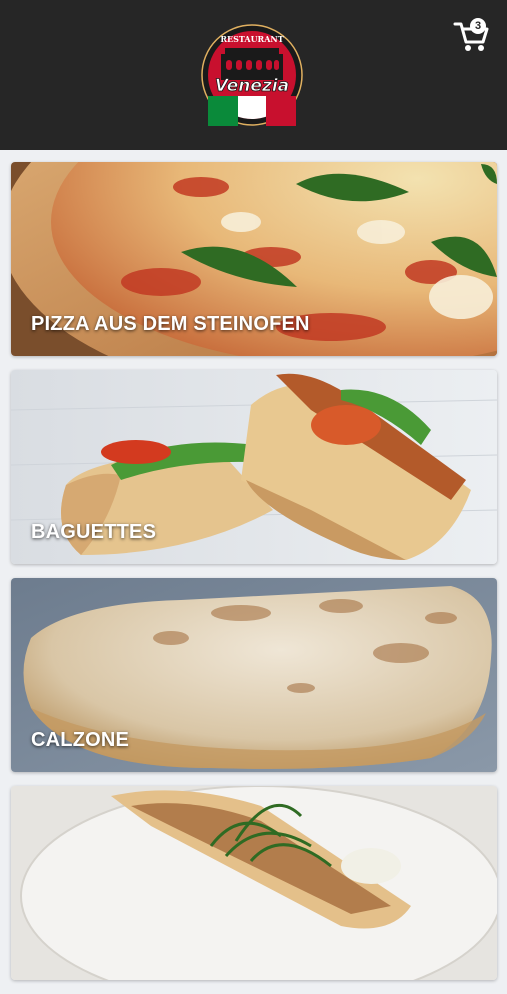  Describe the element at coordinates (478, 26) in the screenshot. I see `cart-count-badge: 3` at that location.